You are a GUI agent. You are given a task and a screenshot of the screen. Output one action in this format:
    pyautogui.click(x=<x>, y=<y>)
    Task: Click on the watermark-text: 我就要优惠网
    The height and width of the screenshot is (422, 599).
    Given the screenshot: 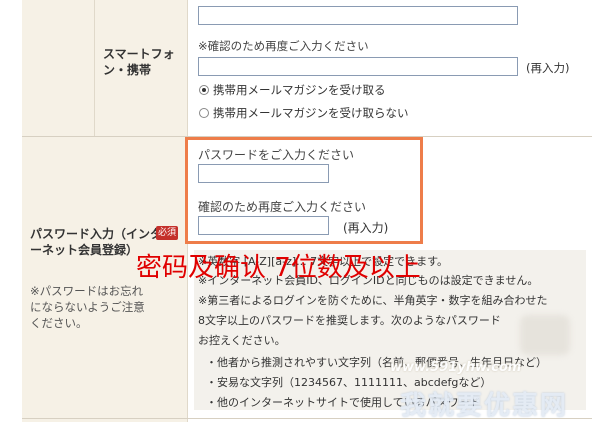 What is the action you would take?
    pyautogui.click(x=484, y=406)
    